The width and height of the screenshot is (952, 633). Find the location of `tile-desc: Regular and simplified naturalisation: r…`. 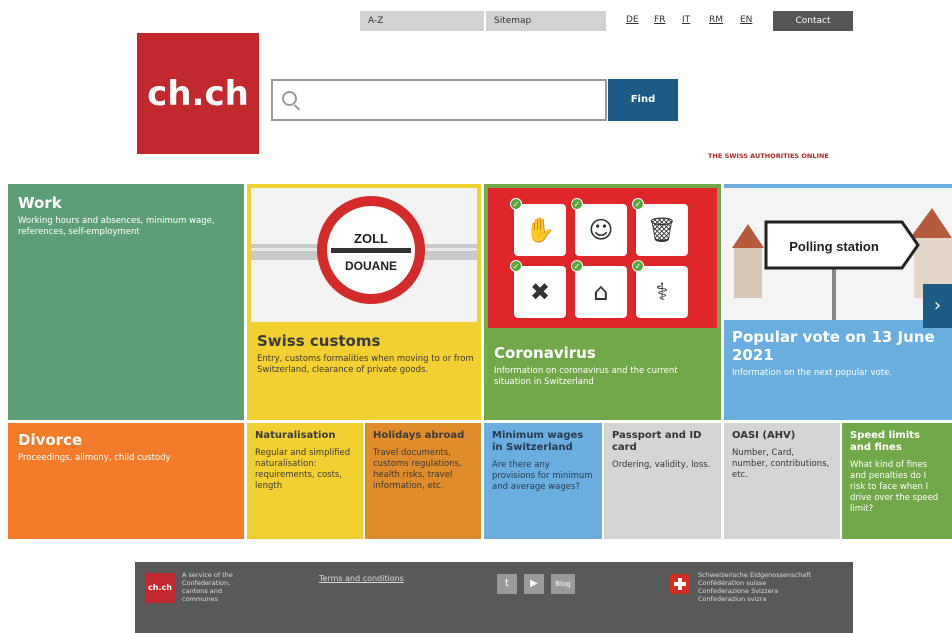

tile-desc: Regular and simplified naturalisation: r… is located at coordinates (303, 469).